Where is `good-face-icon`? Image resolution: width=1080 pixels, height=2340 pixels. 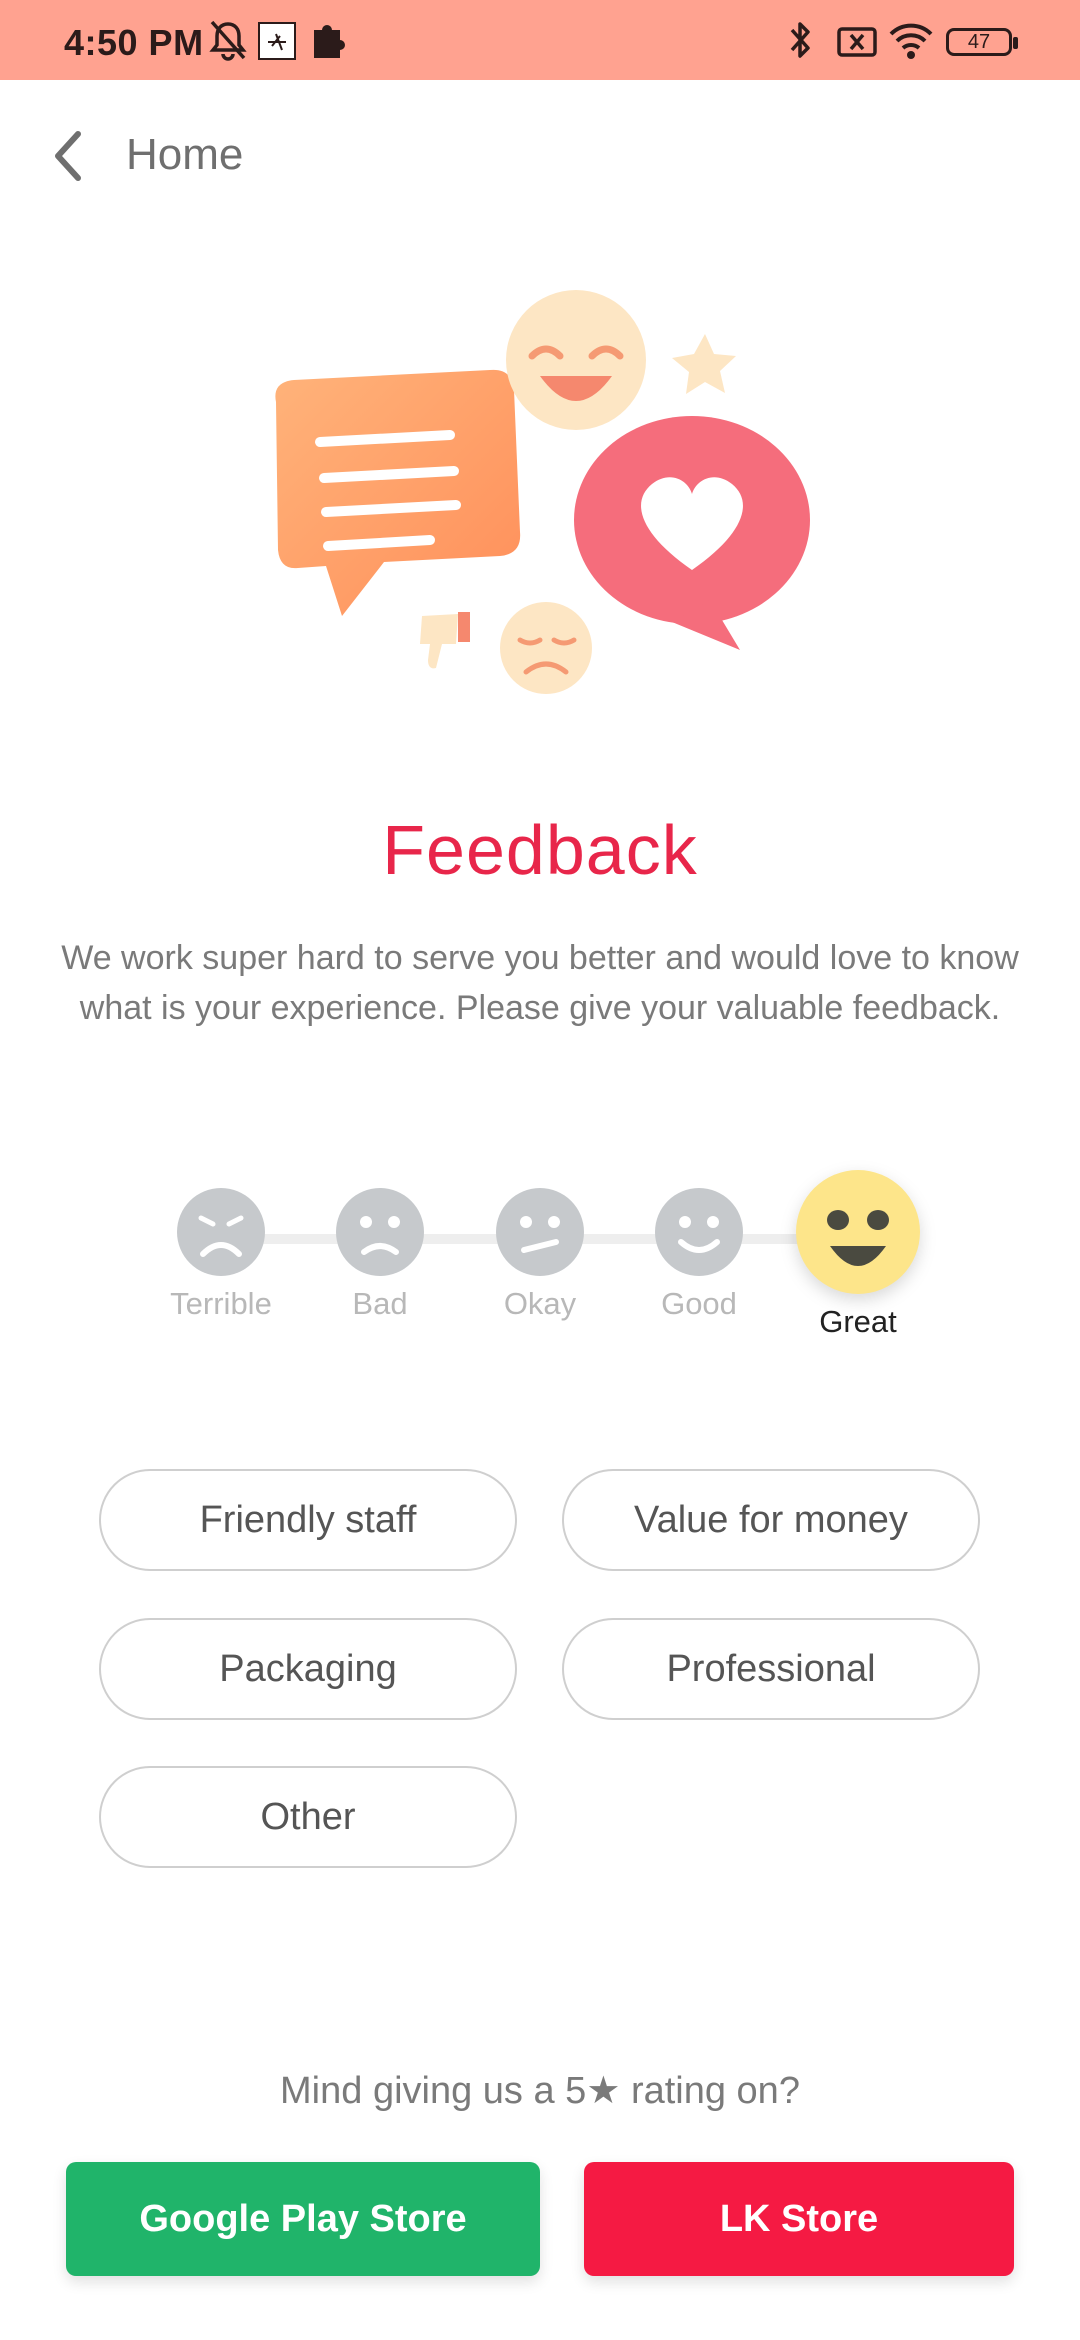 good-face-icon is located at coordinates (699, 1232).